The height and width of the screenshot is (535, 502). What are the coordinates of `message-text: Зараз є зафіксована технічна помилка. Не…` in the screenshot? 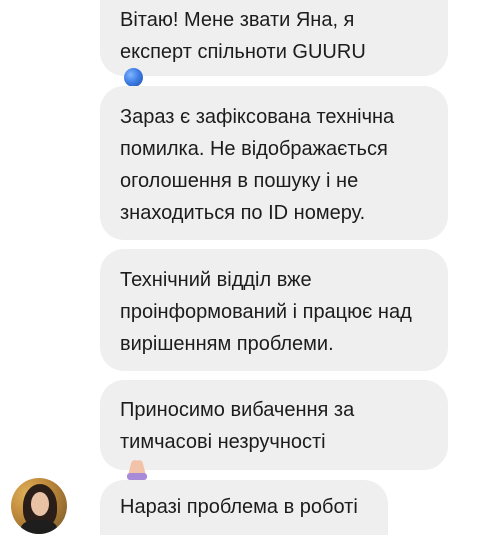 It's located at (257, 165).